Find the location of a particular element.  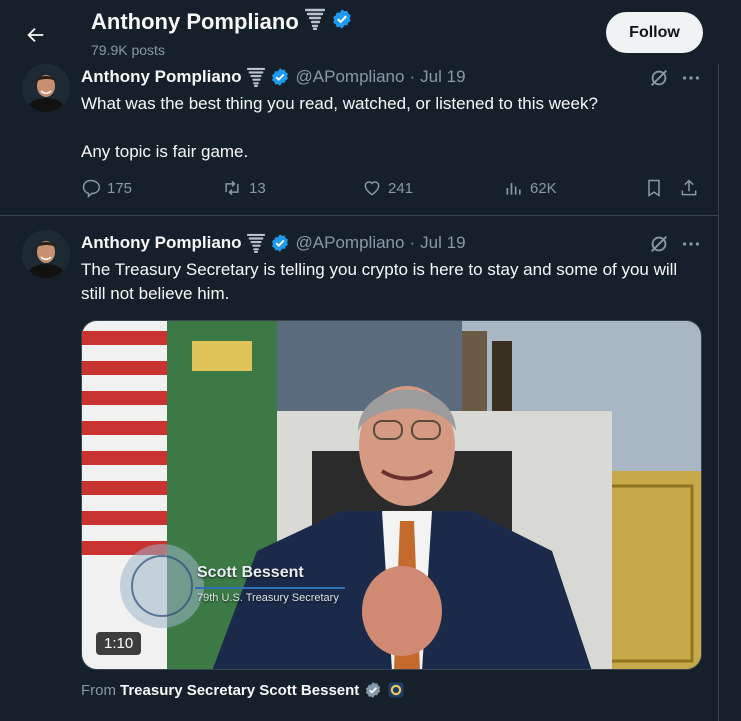

share-icon is located at coordinates (689, 187).